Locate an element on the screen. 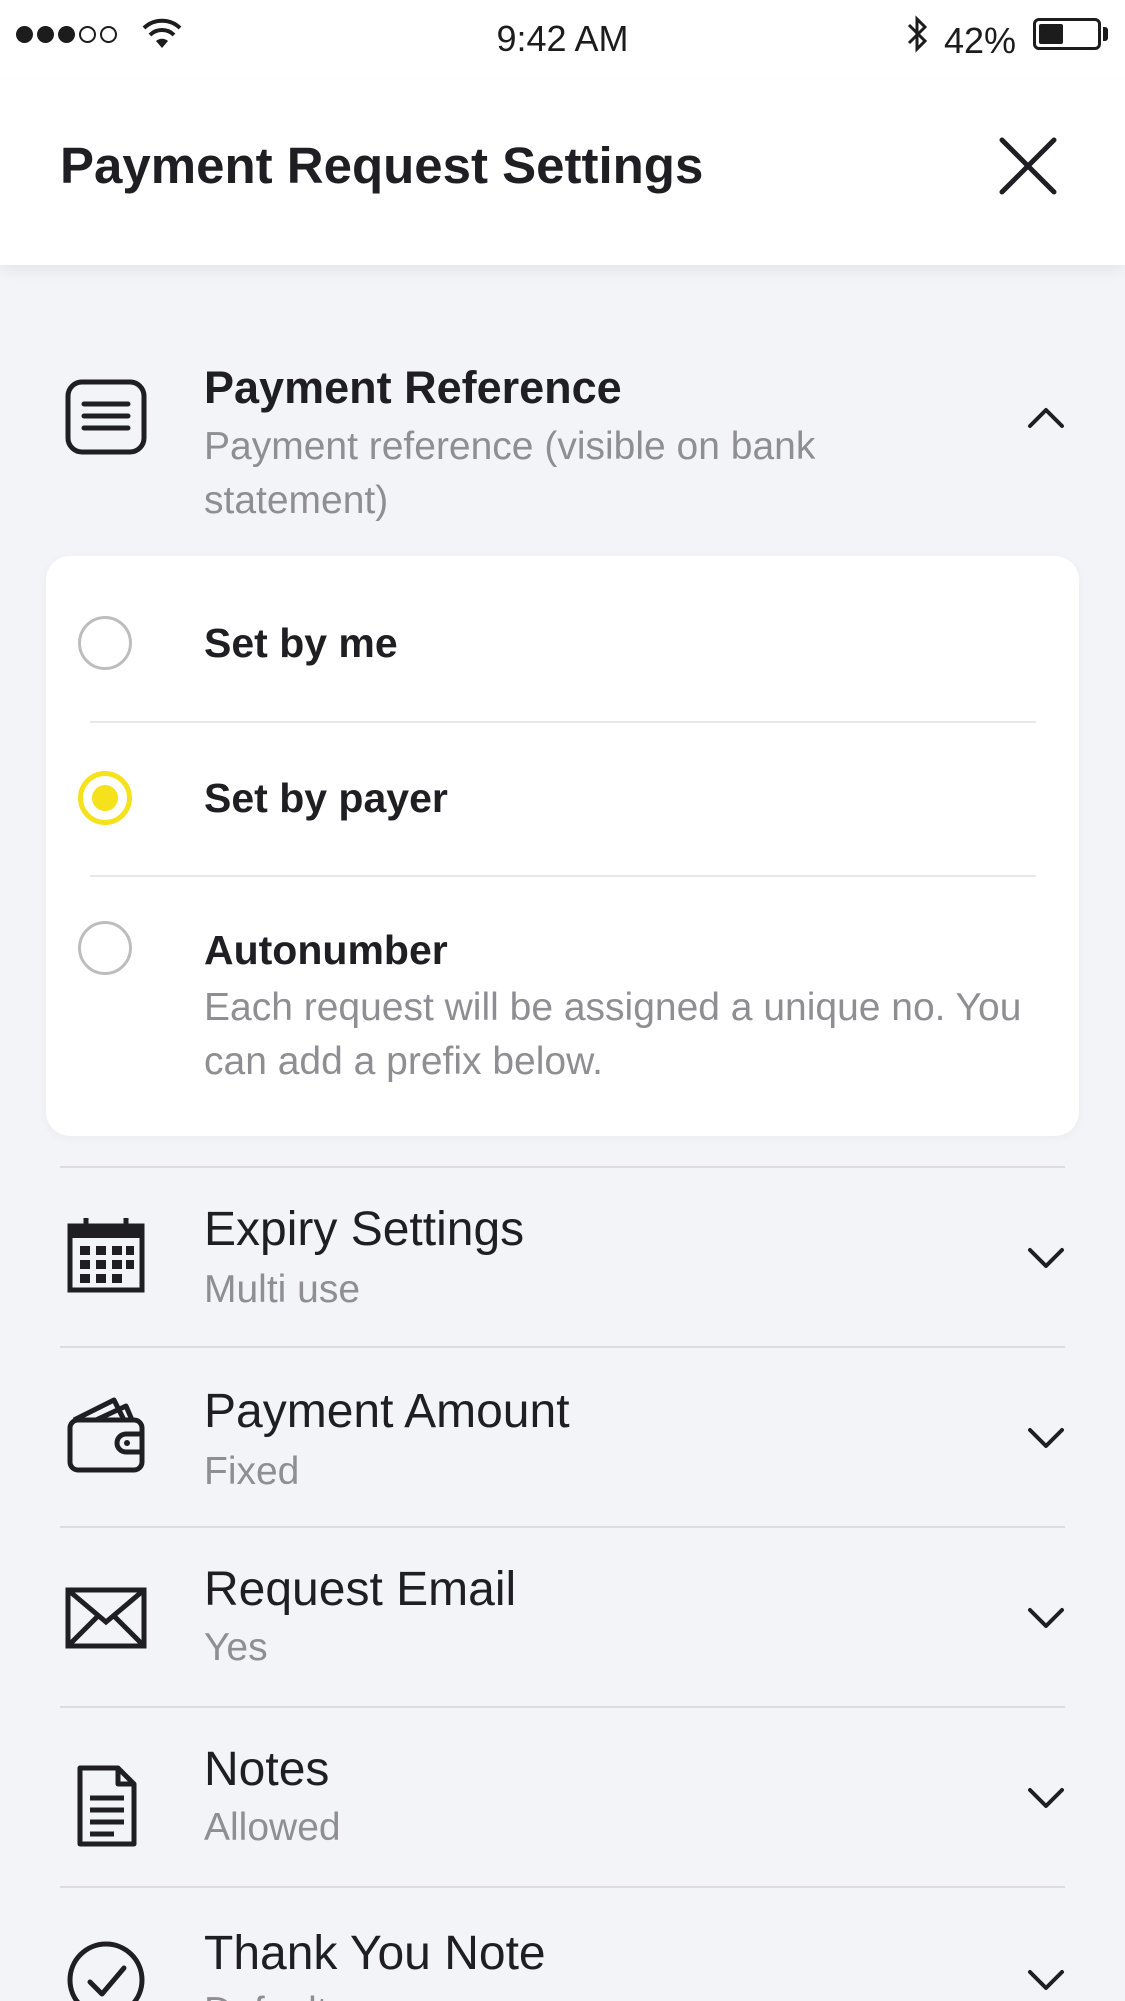 The image size is (1125, 2001). close-icon is located at coordinates (1028, 166).